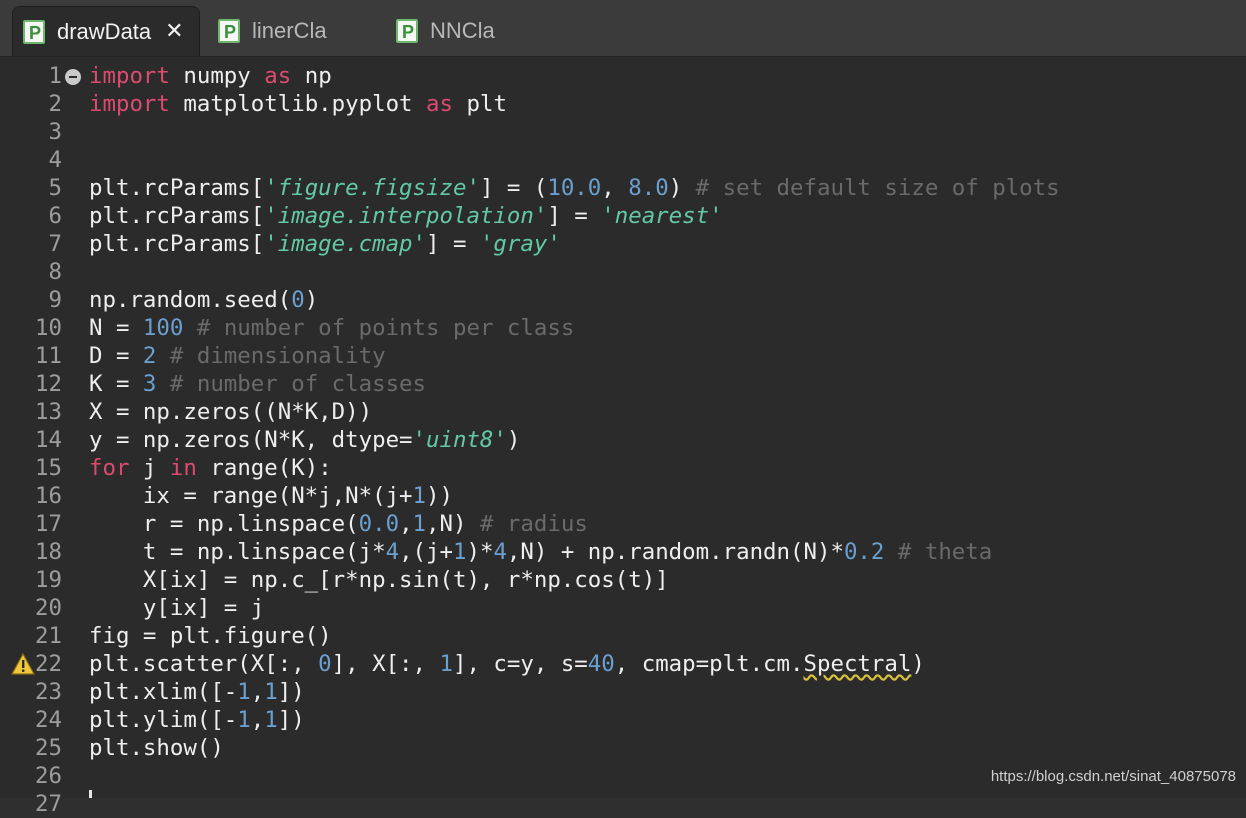 The image size is (1246, 818). I want to click on code-line: 16 ix = range(N*j,N*(j+1)), so click(623, 496).